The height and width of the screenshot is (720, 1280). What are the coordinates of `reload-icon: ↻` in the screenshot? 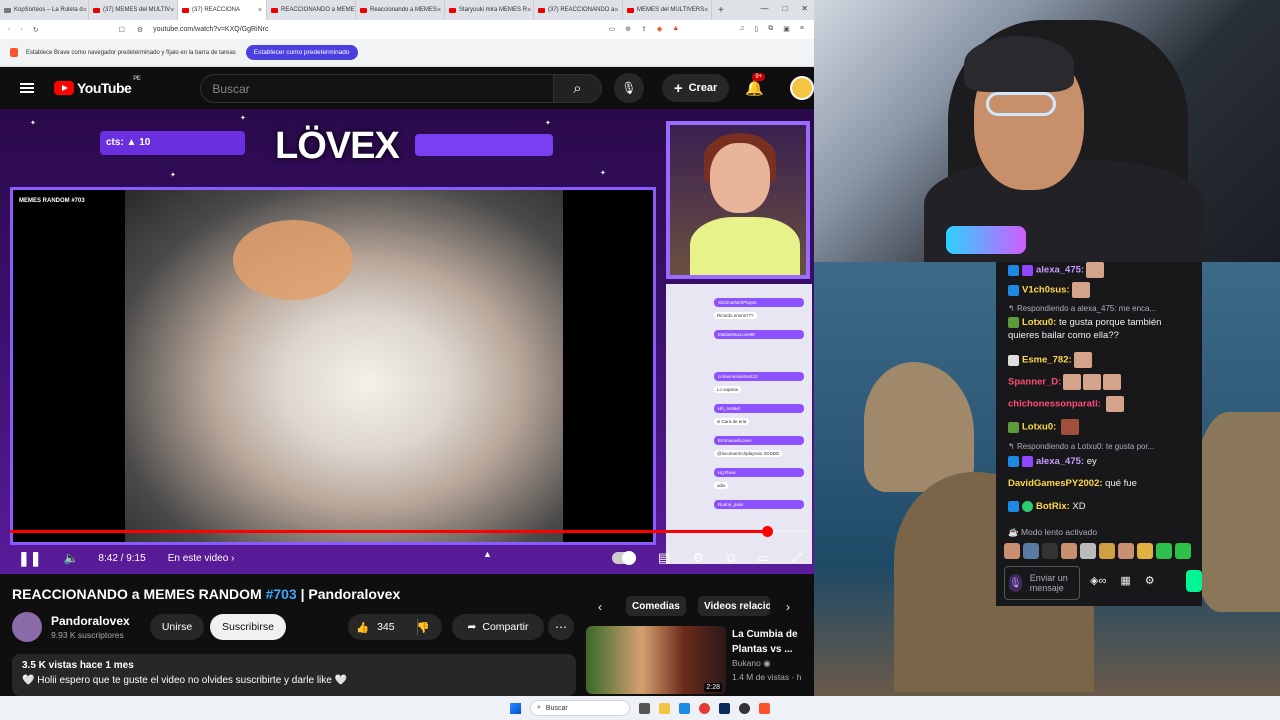 It's located at (36, 30).